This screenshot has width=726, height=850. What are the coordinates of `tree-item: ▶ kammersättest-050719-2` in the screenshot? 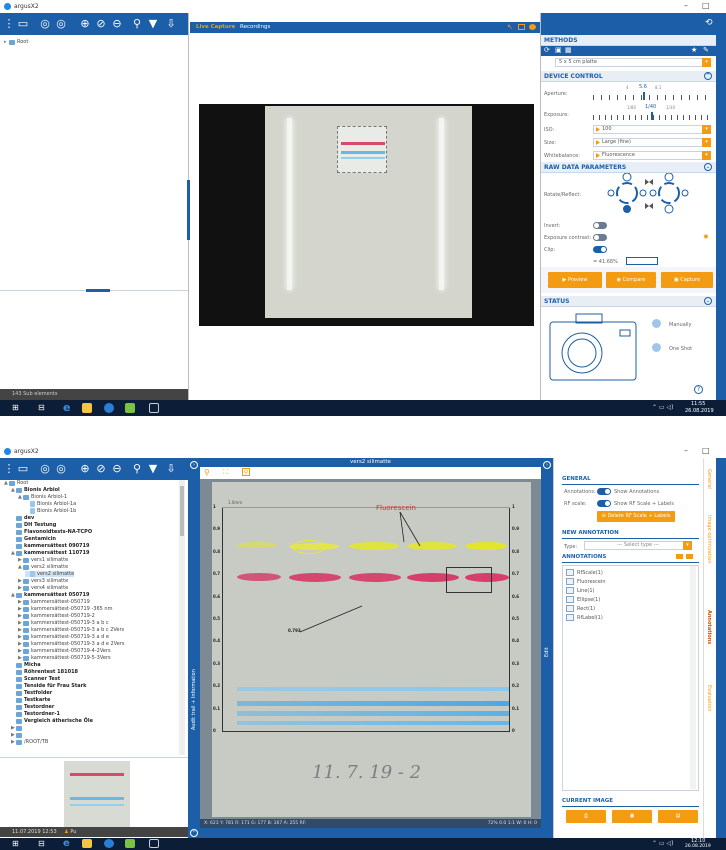 It's located at (56, 616).